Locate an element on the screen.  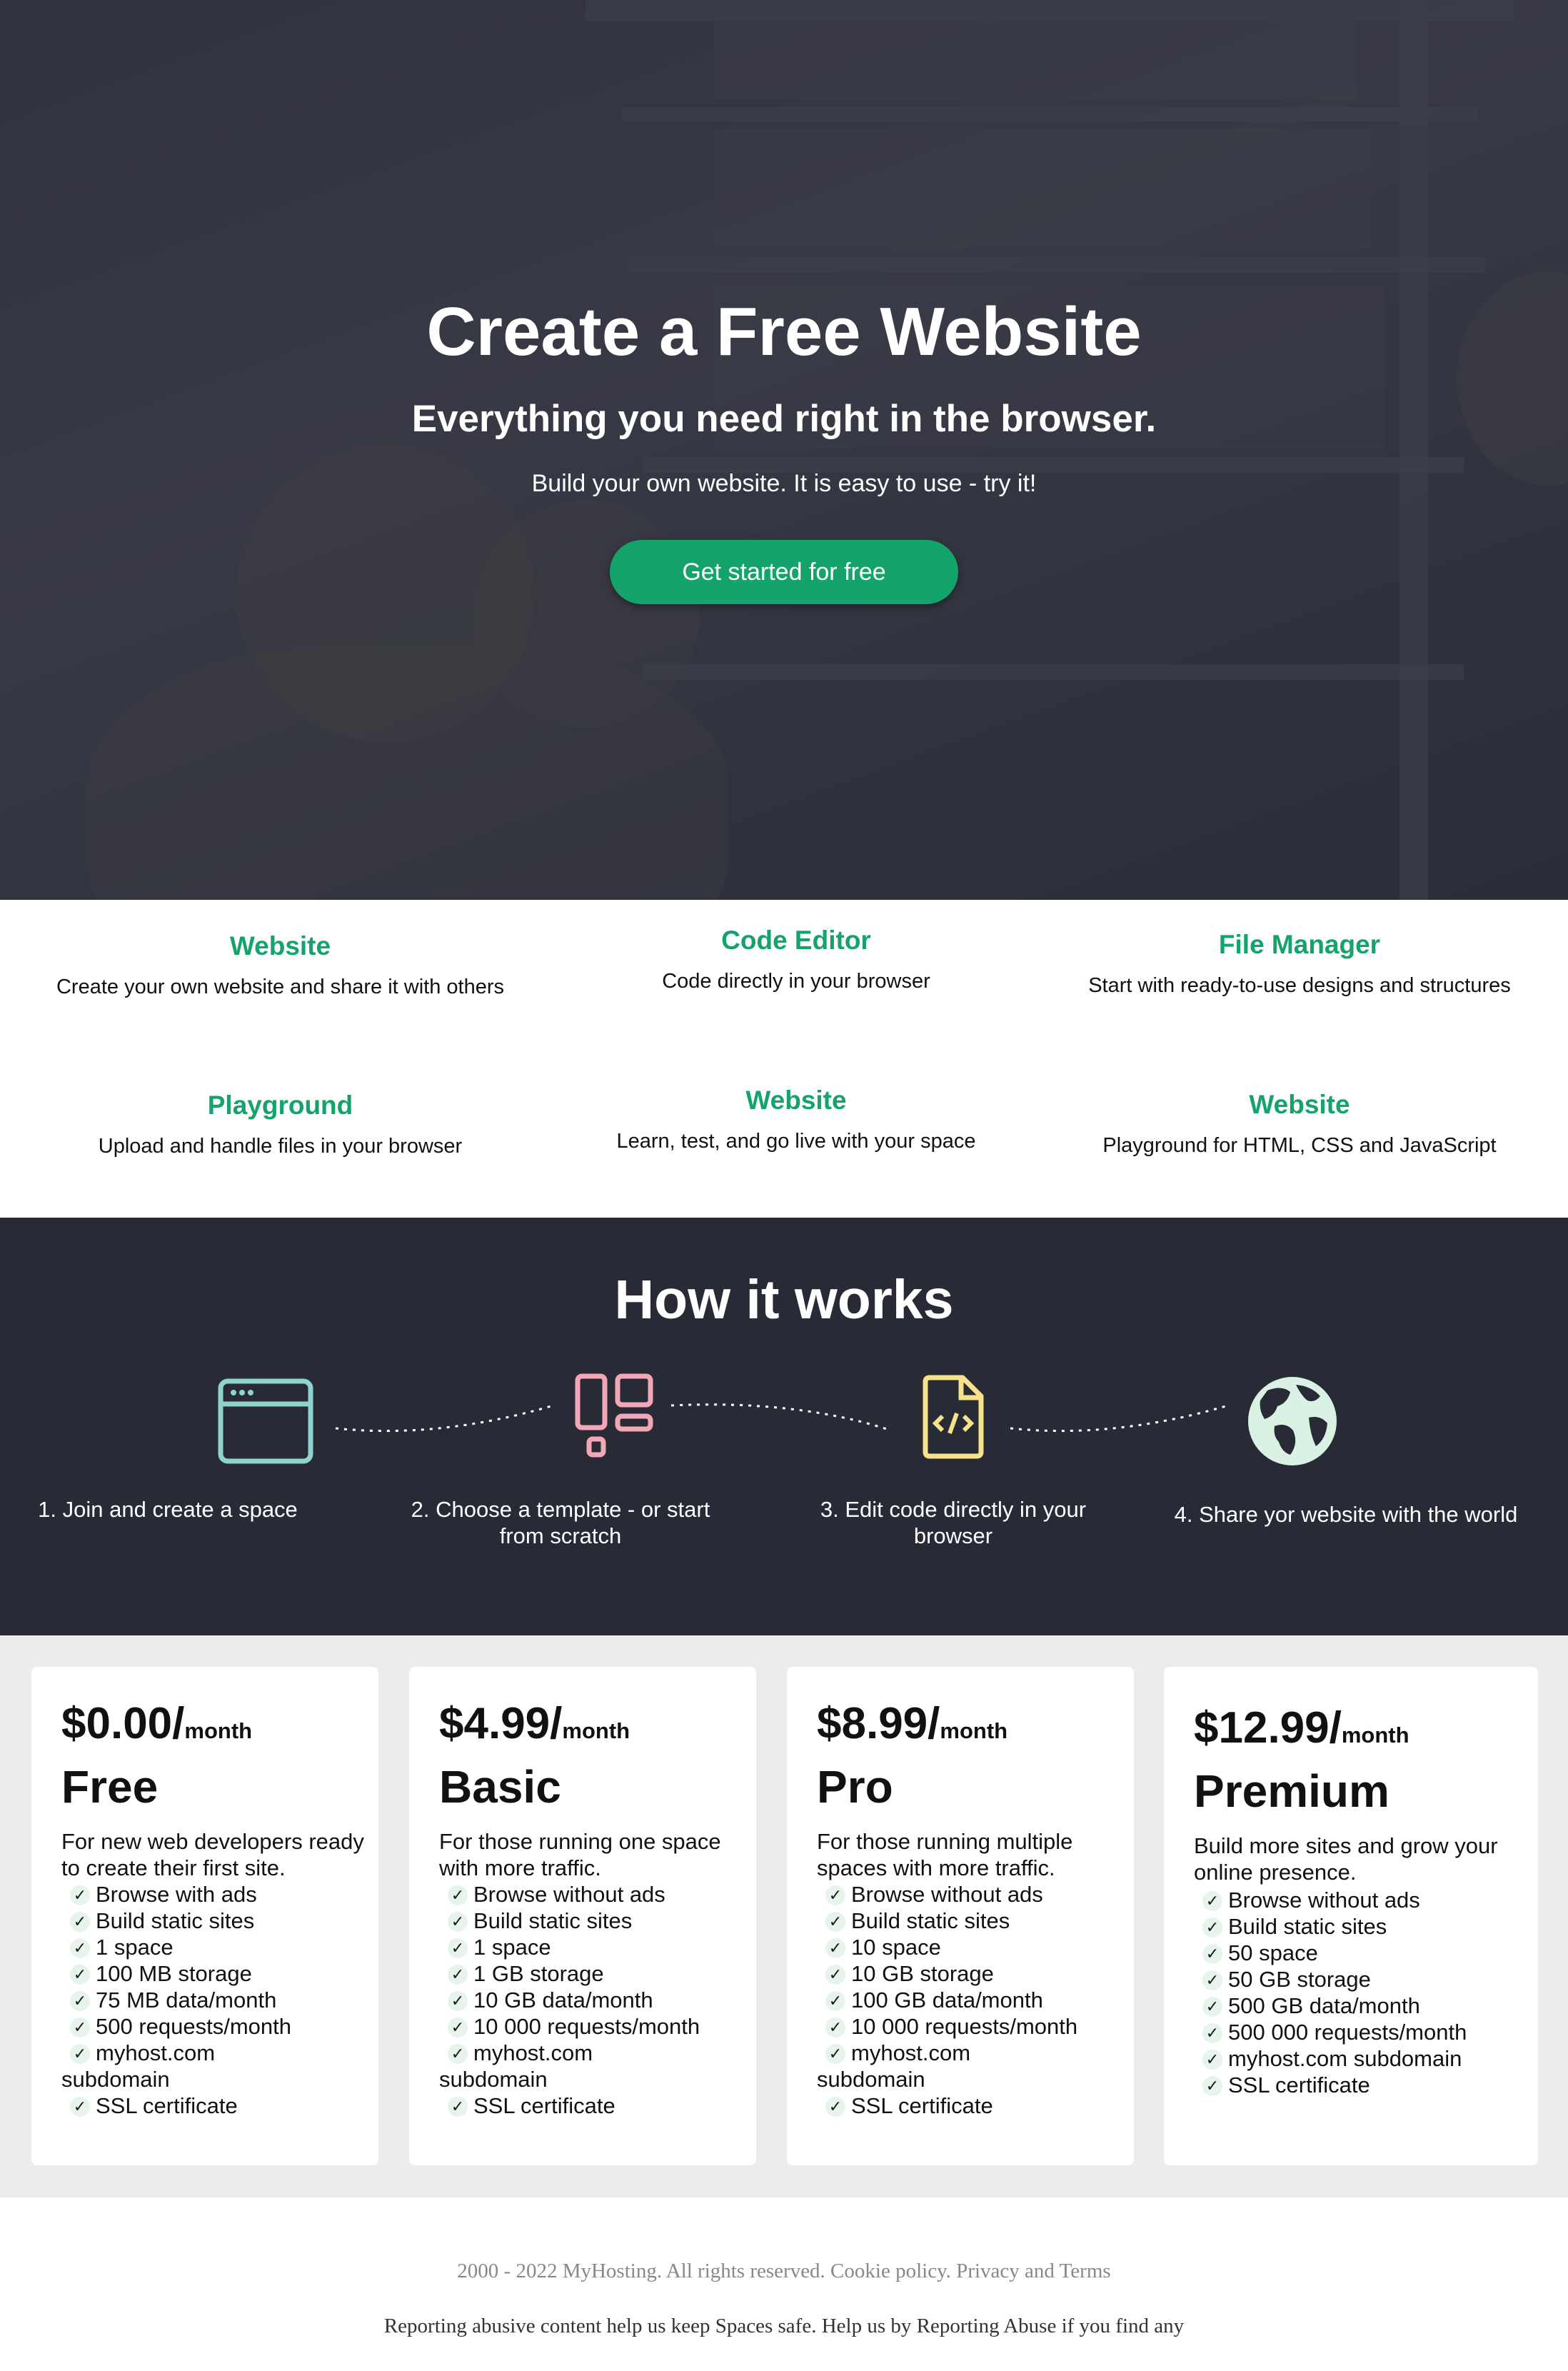
plan-price: $0.00/month is located at coordinates (156, 1727).